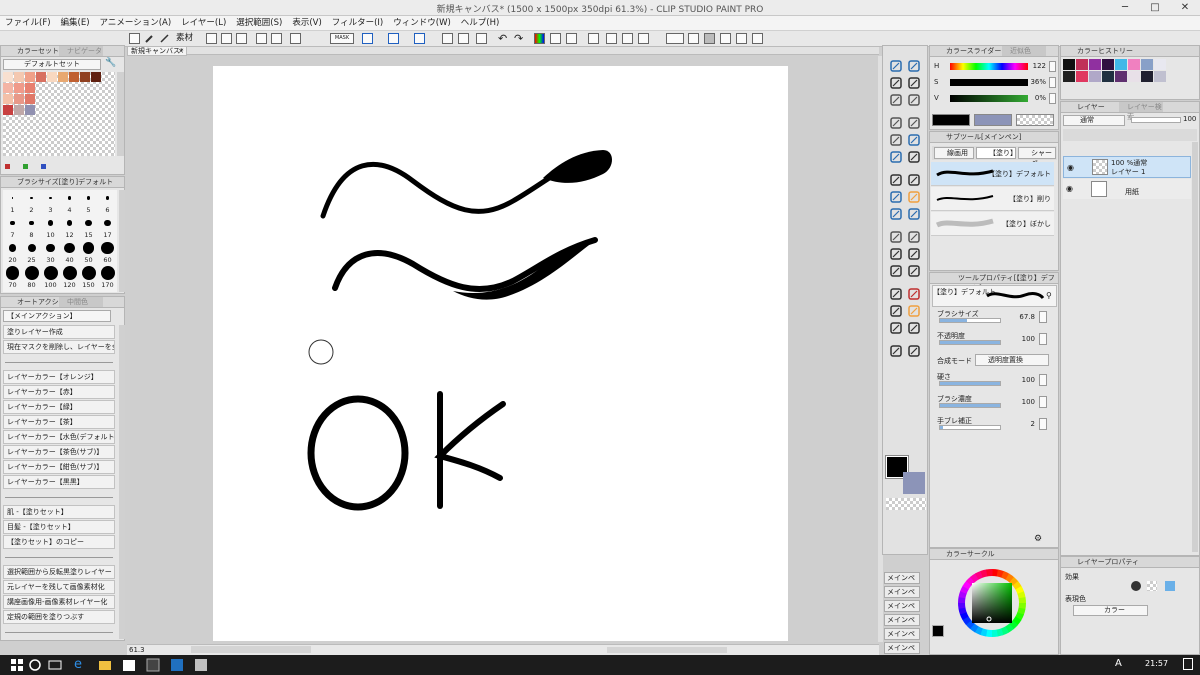 The height and width of the screenshot is (675, 1200). Describe the element at coordinates (59, 422) in the screenshot. I see `action-item: レイヤーカラー【茶】` at that location.